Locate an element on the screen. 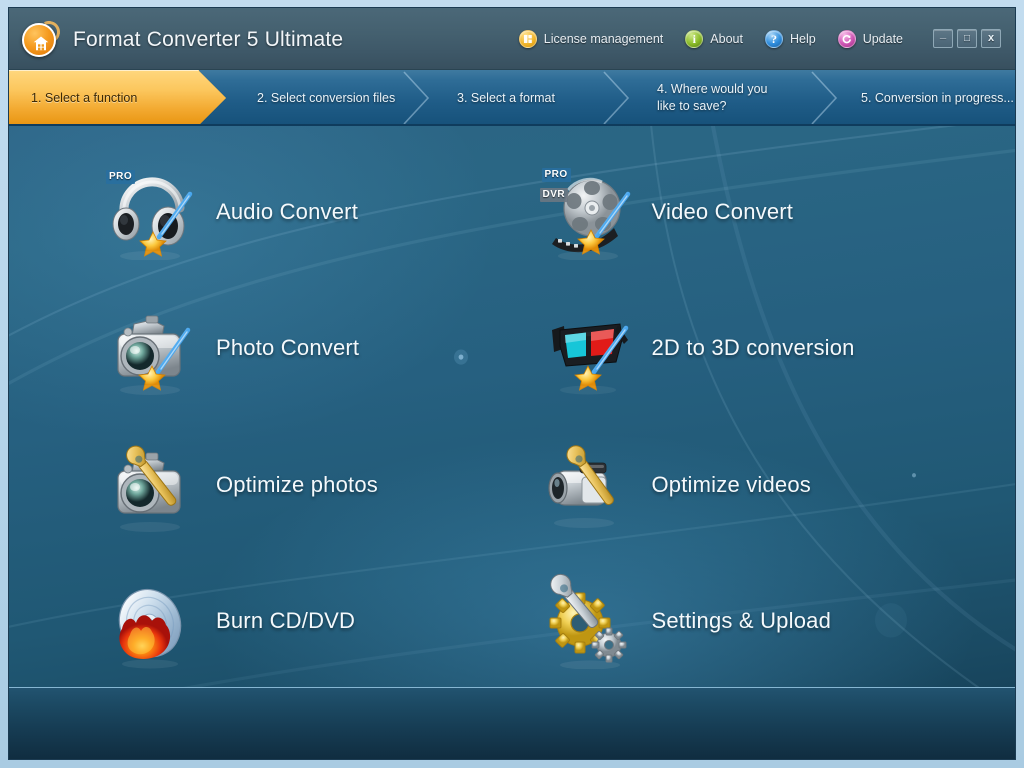 The image size is (1024, 768). license-management-label: License management is located at coordinates (603, 39).